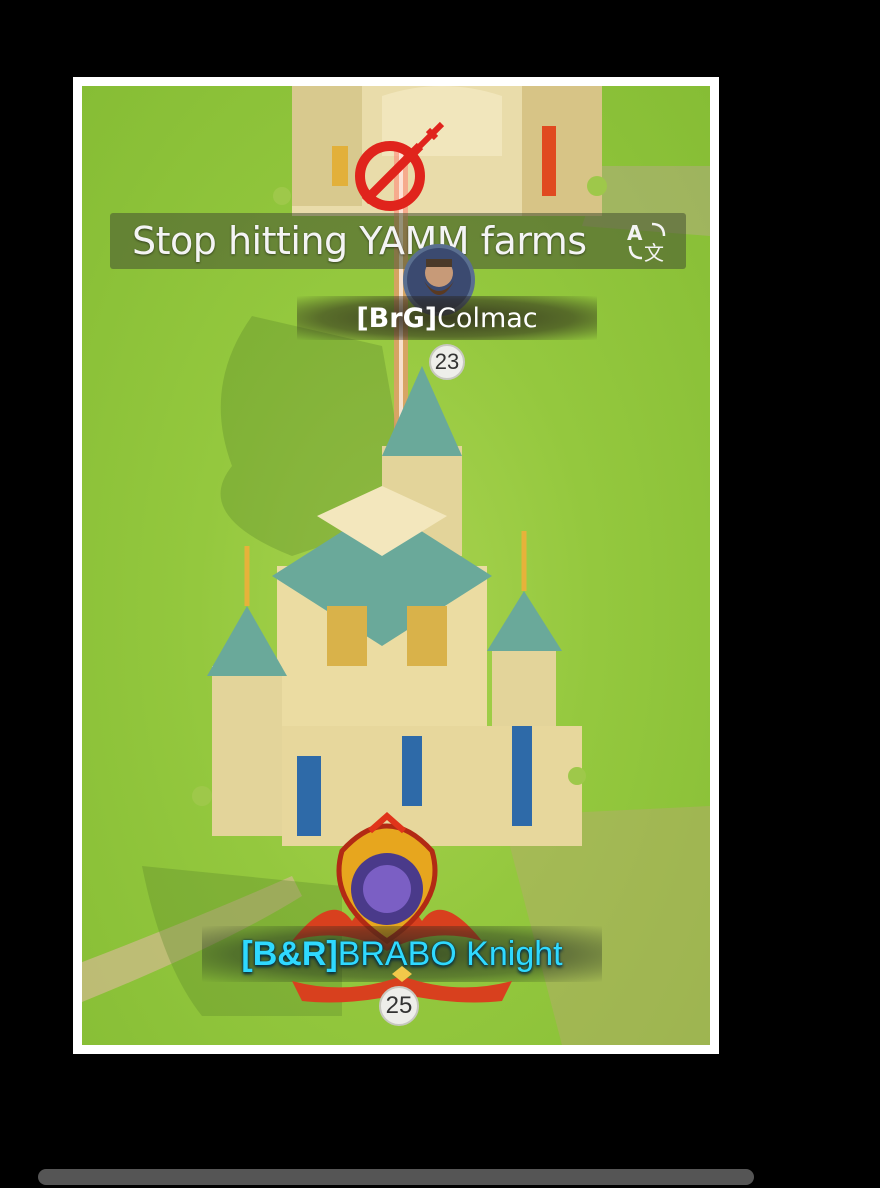  Describe the element at coordinates (397, 318) in the screenshot. I see `alliance-tag: [BrG]` at that location.